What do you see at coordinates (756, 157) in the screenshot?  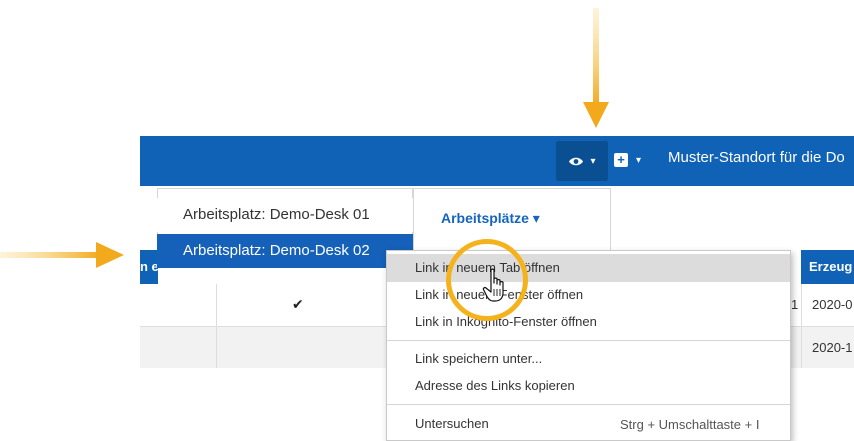 I see `location-title: Muster-Standort für die Do` at bounding box center [756, 157].